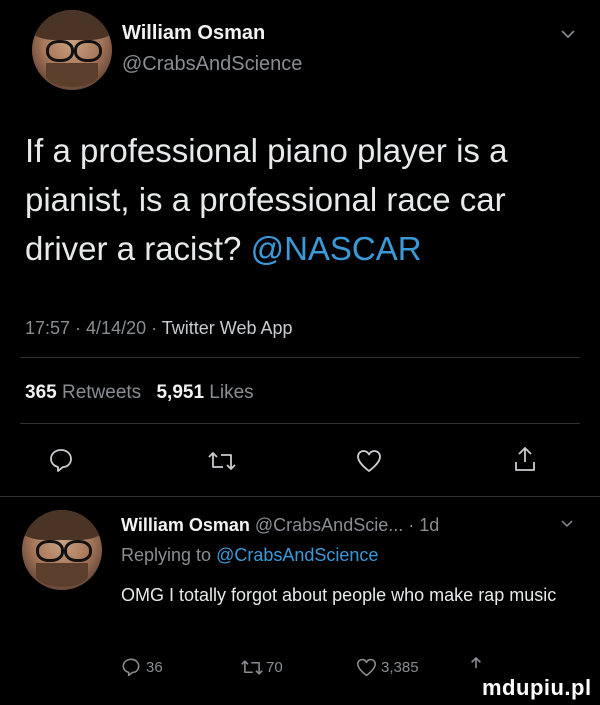 Image resolution: width=600 pixels, height=705 pixels. Describe the element at coordinates (537, 687) in the screenshot. I see `watermark: mdupiu.pl` at that location.